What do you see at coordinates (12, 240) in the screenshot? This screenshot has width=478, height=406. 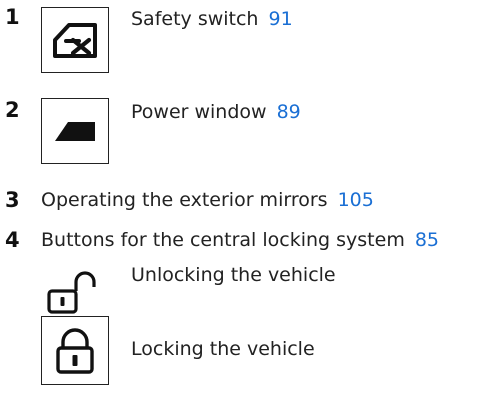 I see `item-number: 4` at bounding box center [12, 240].